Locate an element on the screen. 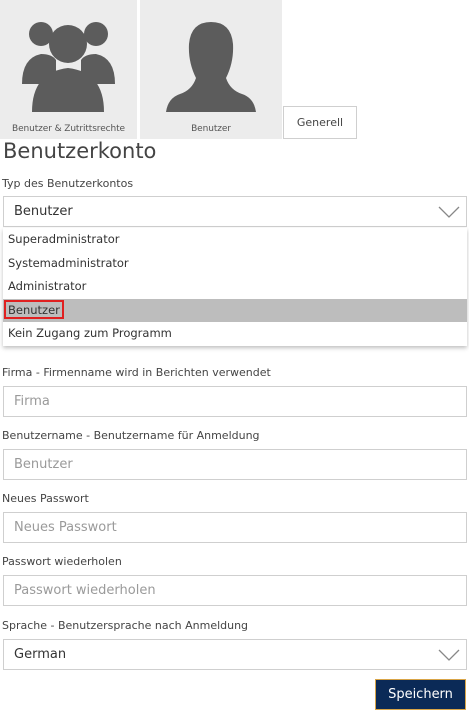  language-select: German is located at coordinates (235, 654).